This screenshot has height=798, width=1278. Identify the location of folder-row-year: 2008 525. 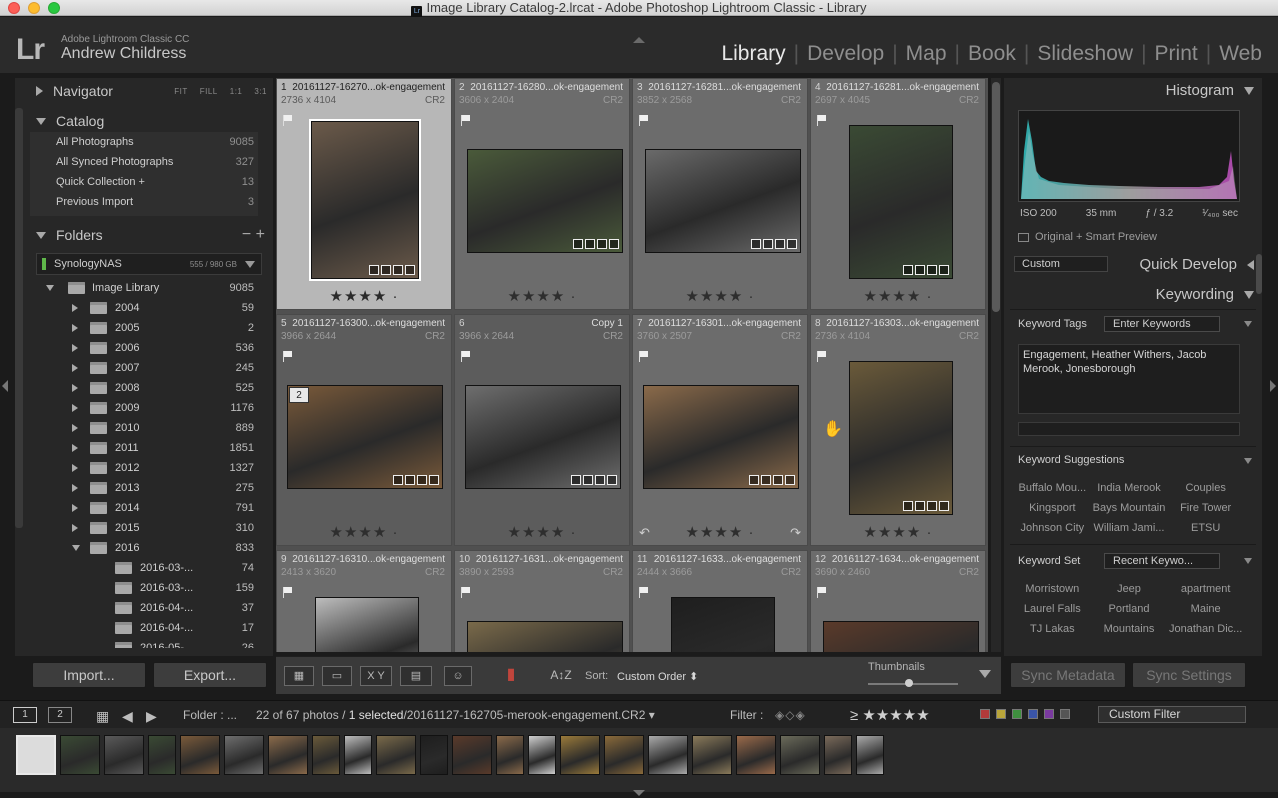
(144, 388).